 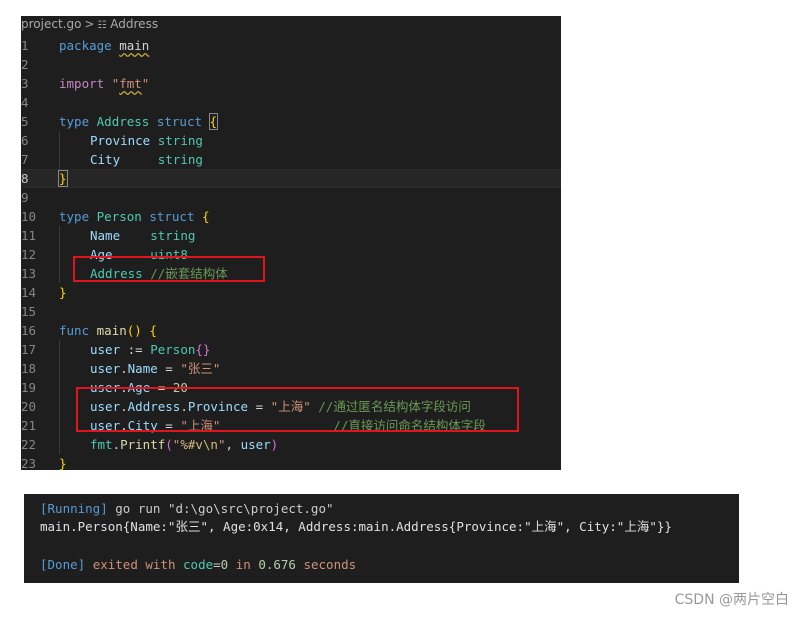 I want to click on code-line: 11 Name string, so click(x=291, y=235).